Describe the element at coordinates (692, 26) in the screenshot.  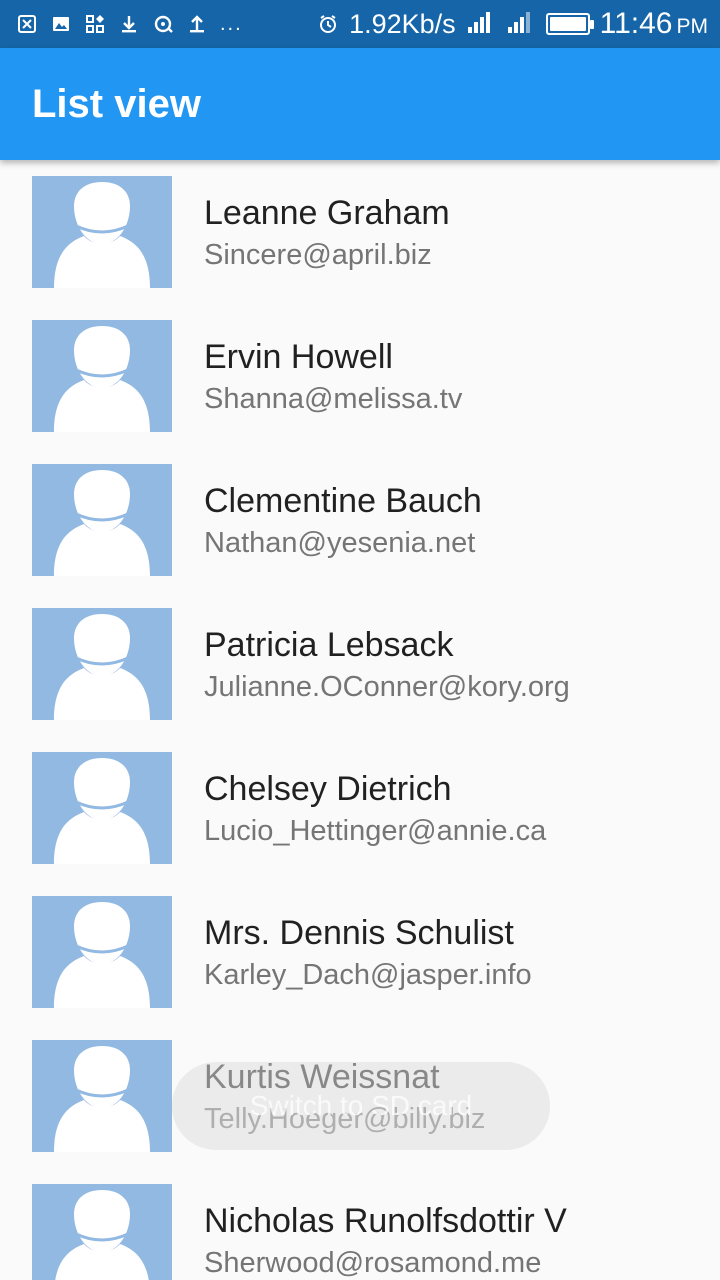
I see `time-ampm: PM` at that location.